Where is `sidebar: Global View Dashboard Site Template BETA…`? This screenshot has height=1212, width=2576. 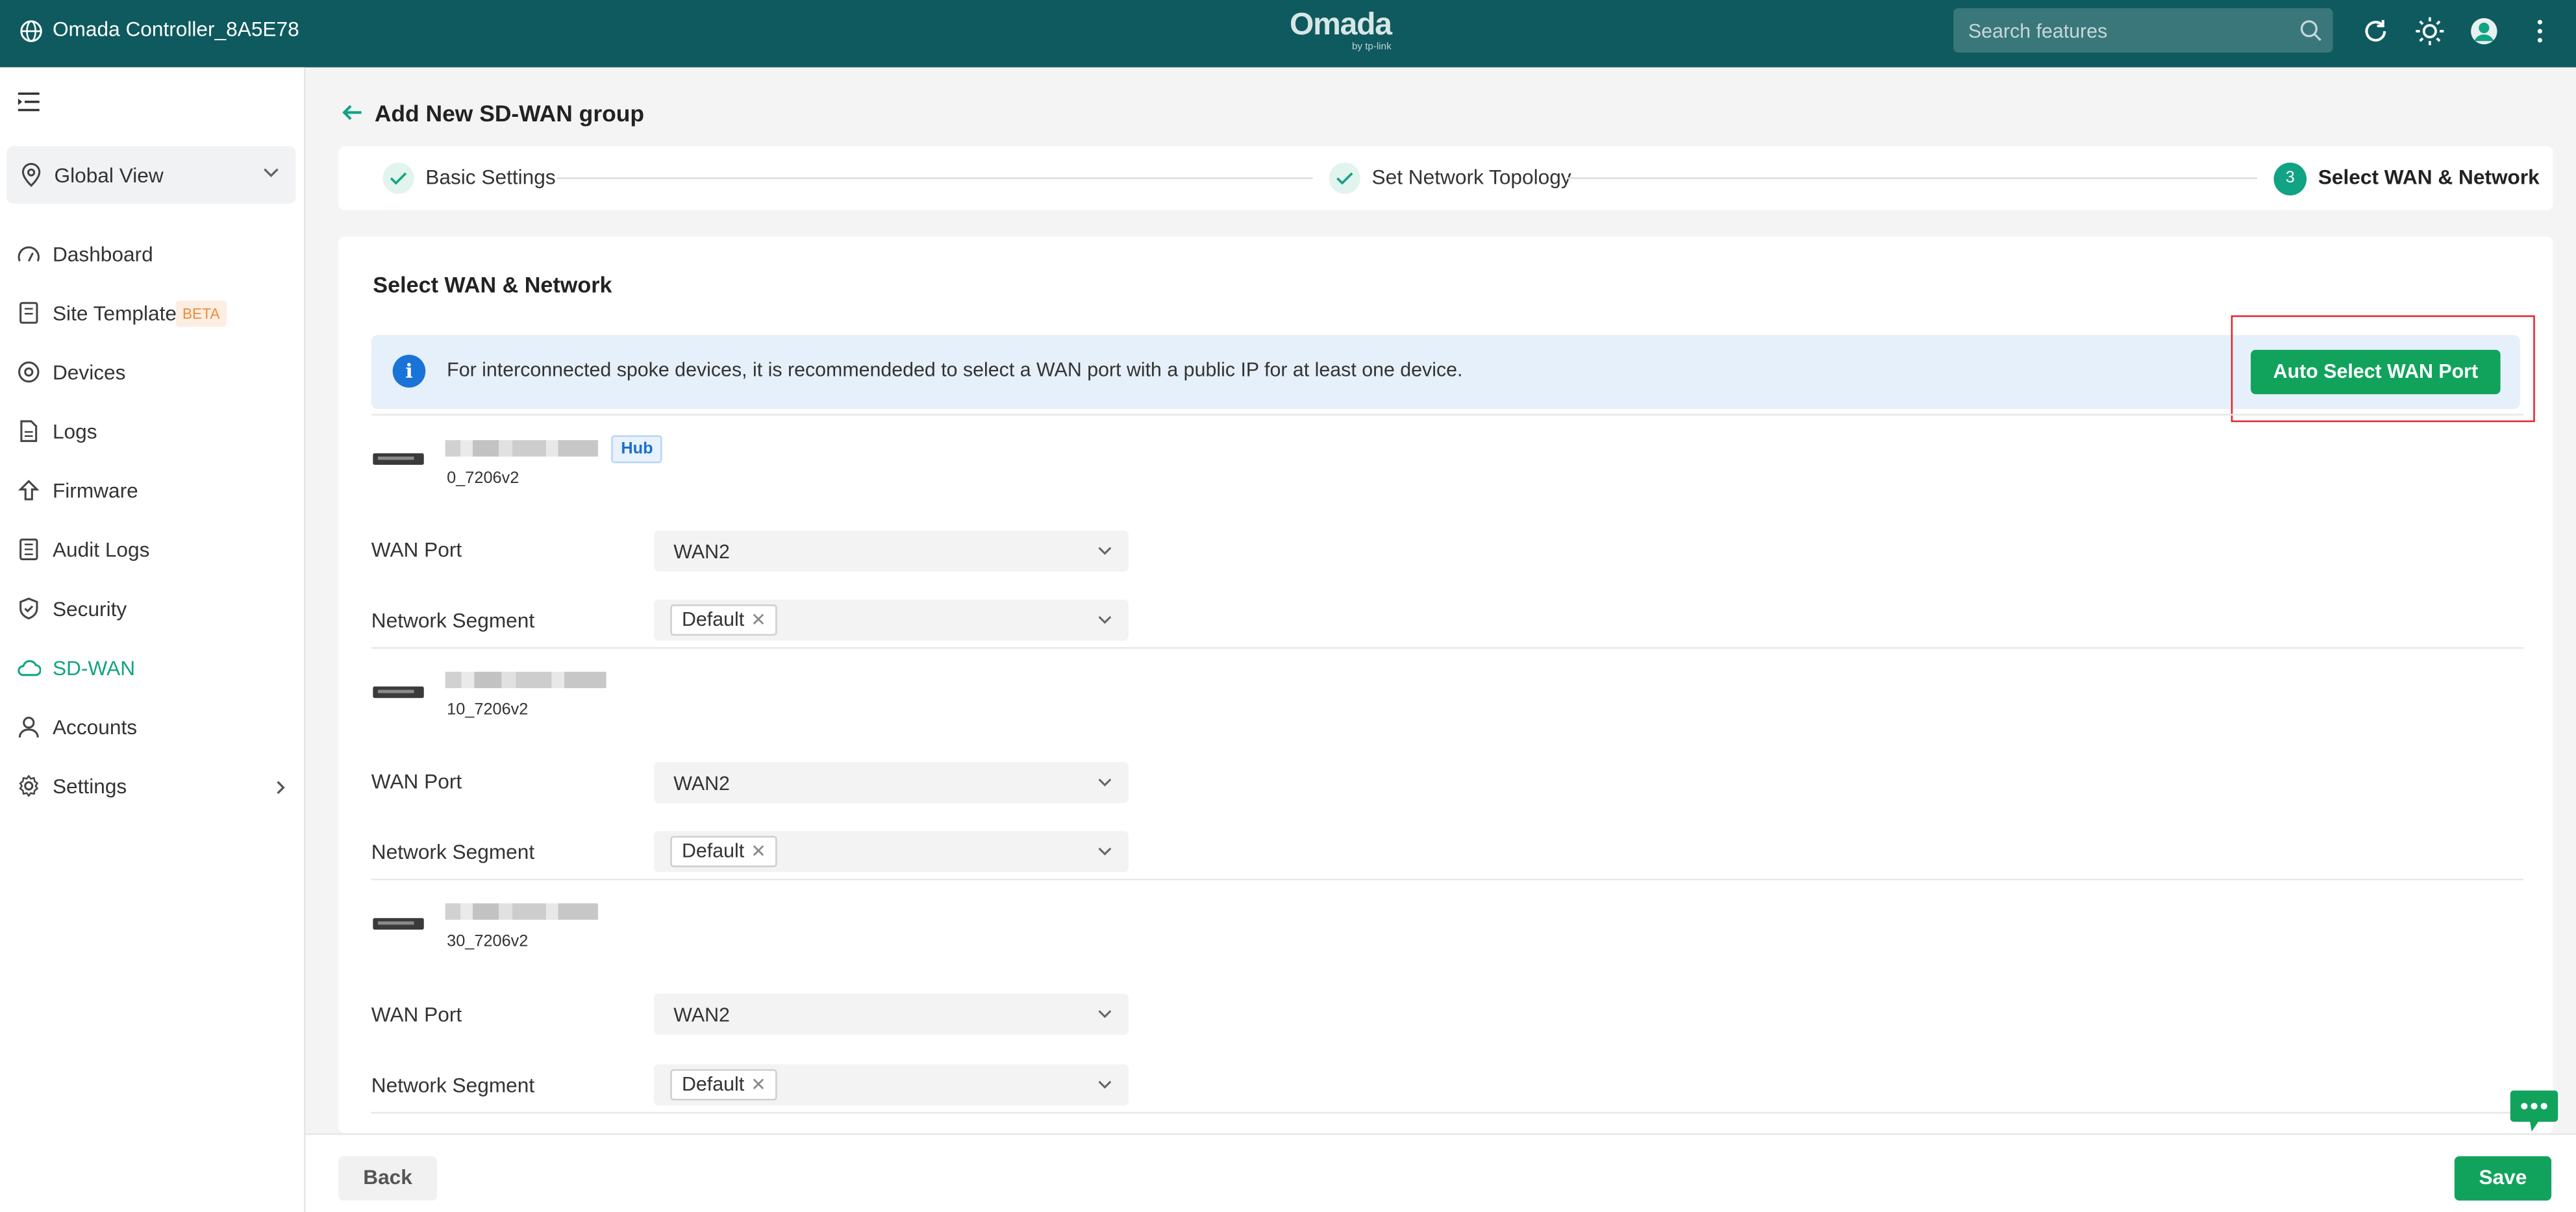 sidebar: Global View Dashboard Site Template BETA… is located at coordinates (153, 640).